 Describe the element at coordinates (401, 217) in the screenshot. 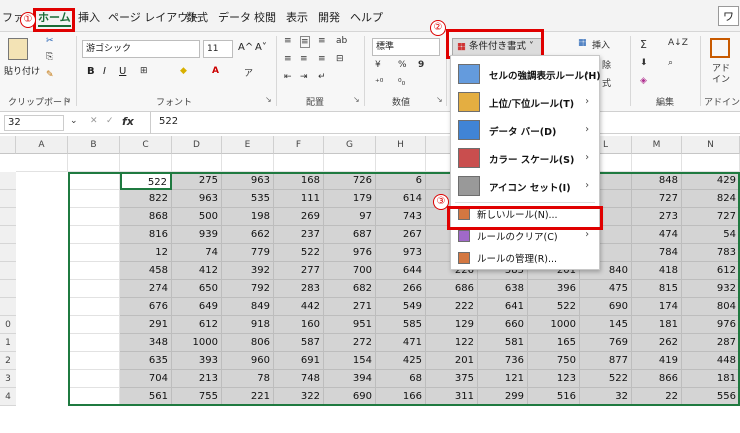

I see `table-cell: 743` at that location.